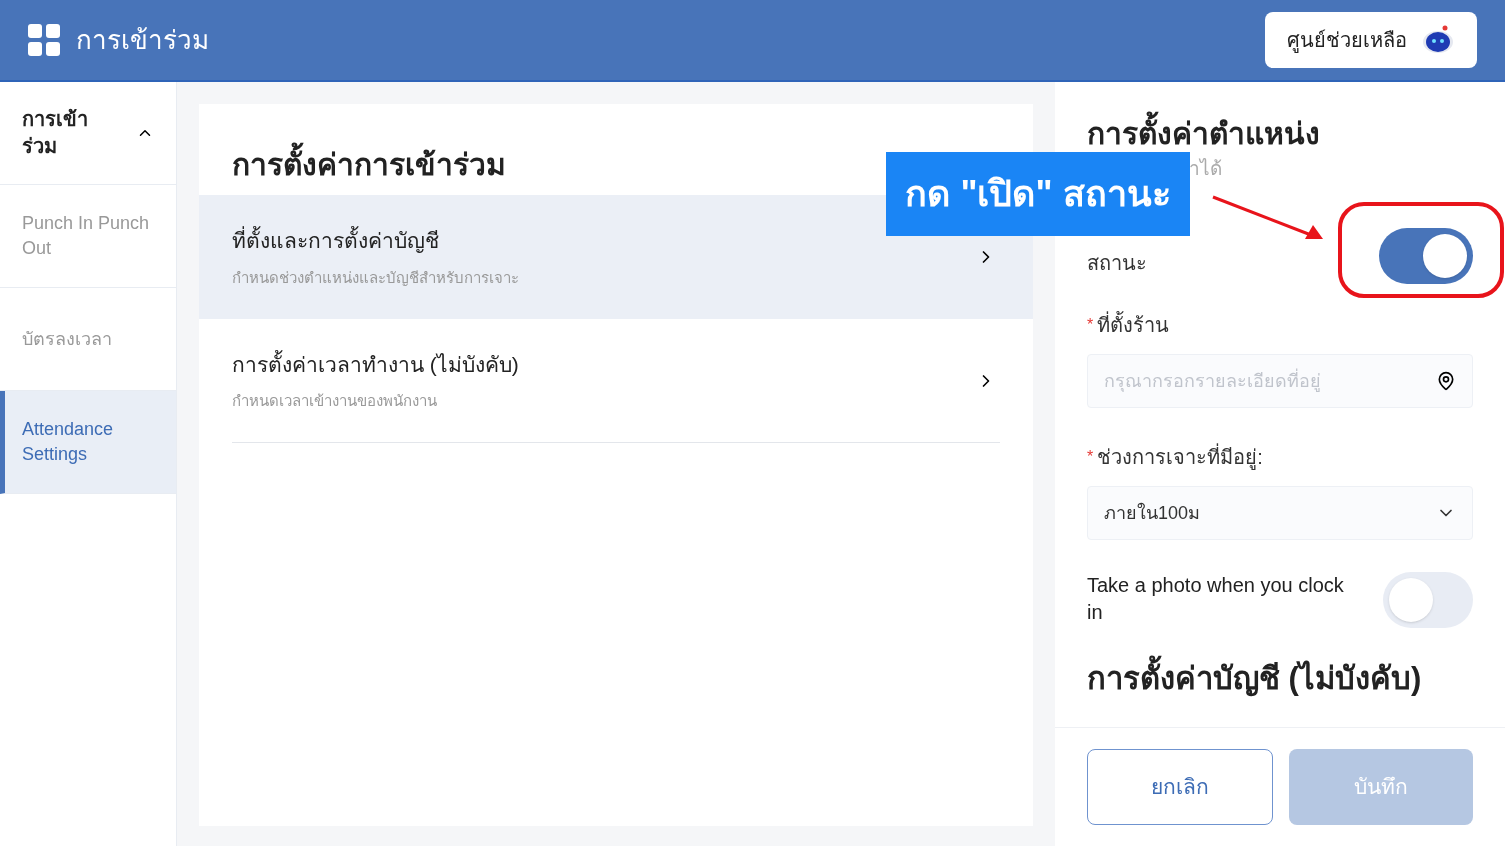  I want to click on item-title: การตั้งค่าเวลาทำงาน (ไม่บังคับ), so click(376, 363).